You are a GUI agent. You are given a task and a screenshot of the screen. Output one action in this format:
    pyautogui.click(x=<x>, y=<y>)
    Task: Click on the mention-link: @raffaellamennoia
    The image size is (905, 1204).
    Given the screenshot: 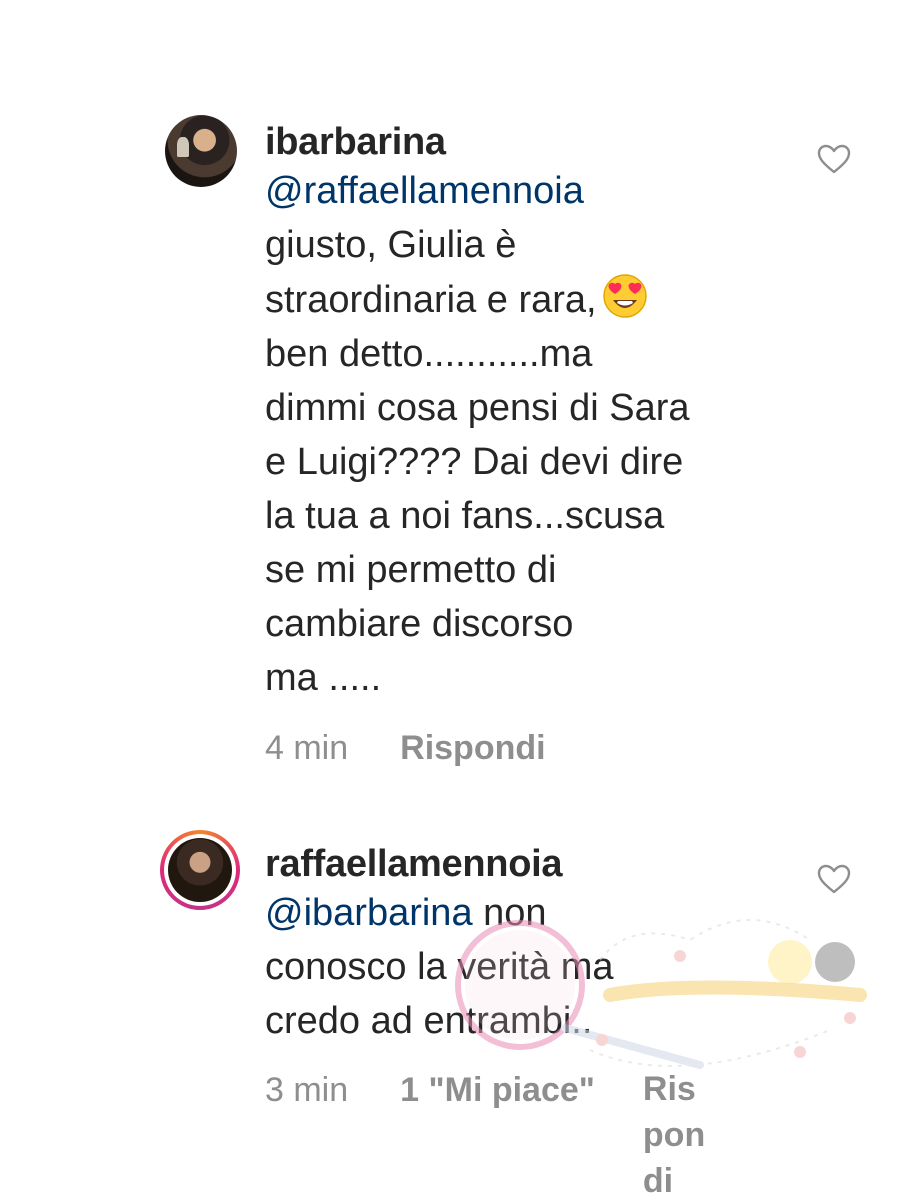 What is the action you would take?
    pyautogui.click(x=424, y=191)
    